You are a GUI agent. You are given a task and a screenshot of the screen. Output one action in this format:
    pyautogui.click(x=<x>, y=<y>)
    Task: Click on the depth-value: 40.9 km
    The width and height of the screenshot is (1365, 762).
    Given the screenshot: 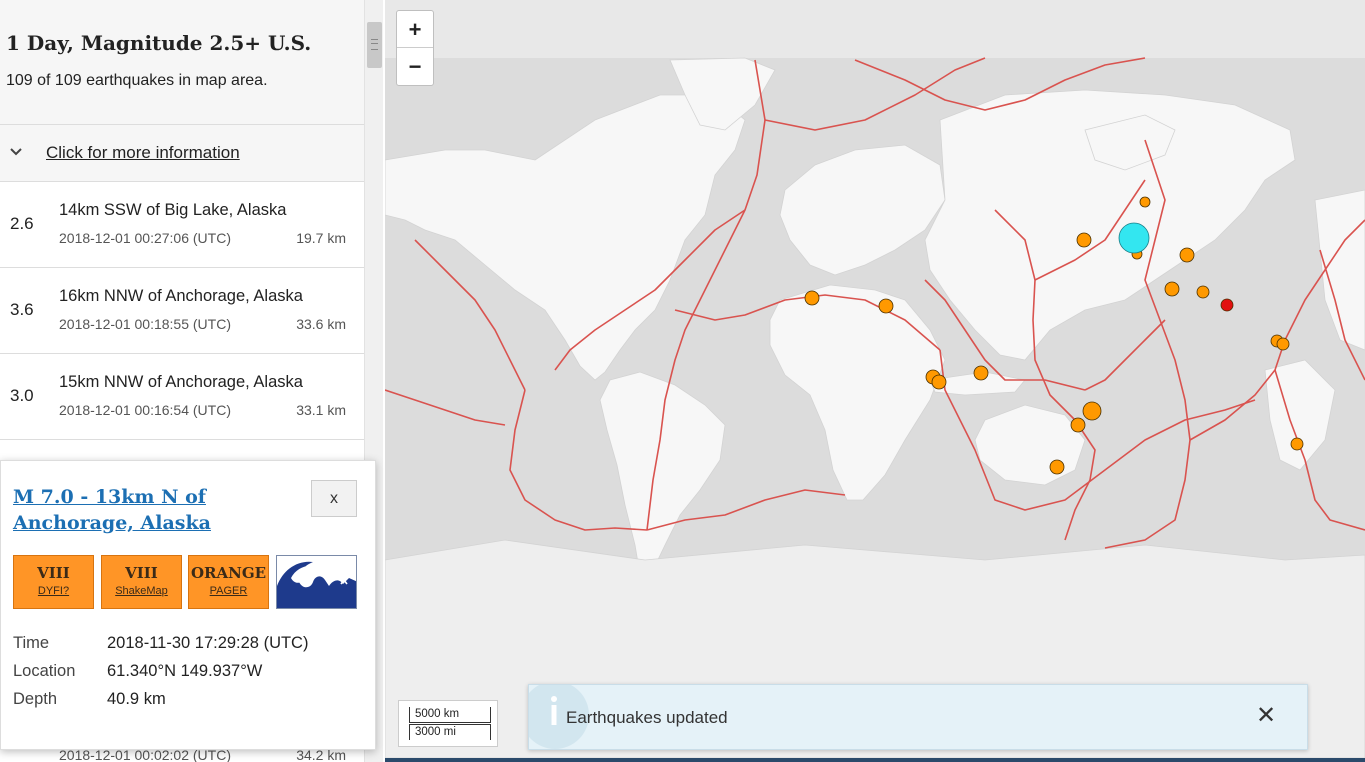 What is the action you would take?
    pyautogui.click(x=136, y=699)
    